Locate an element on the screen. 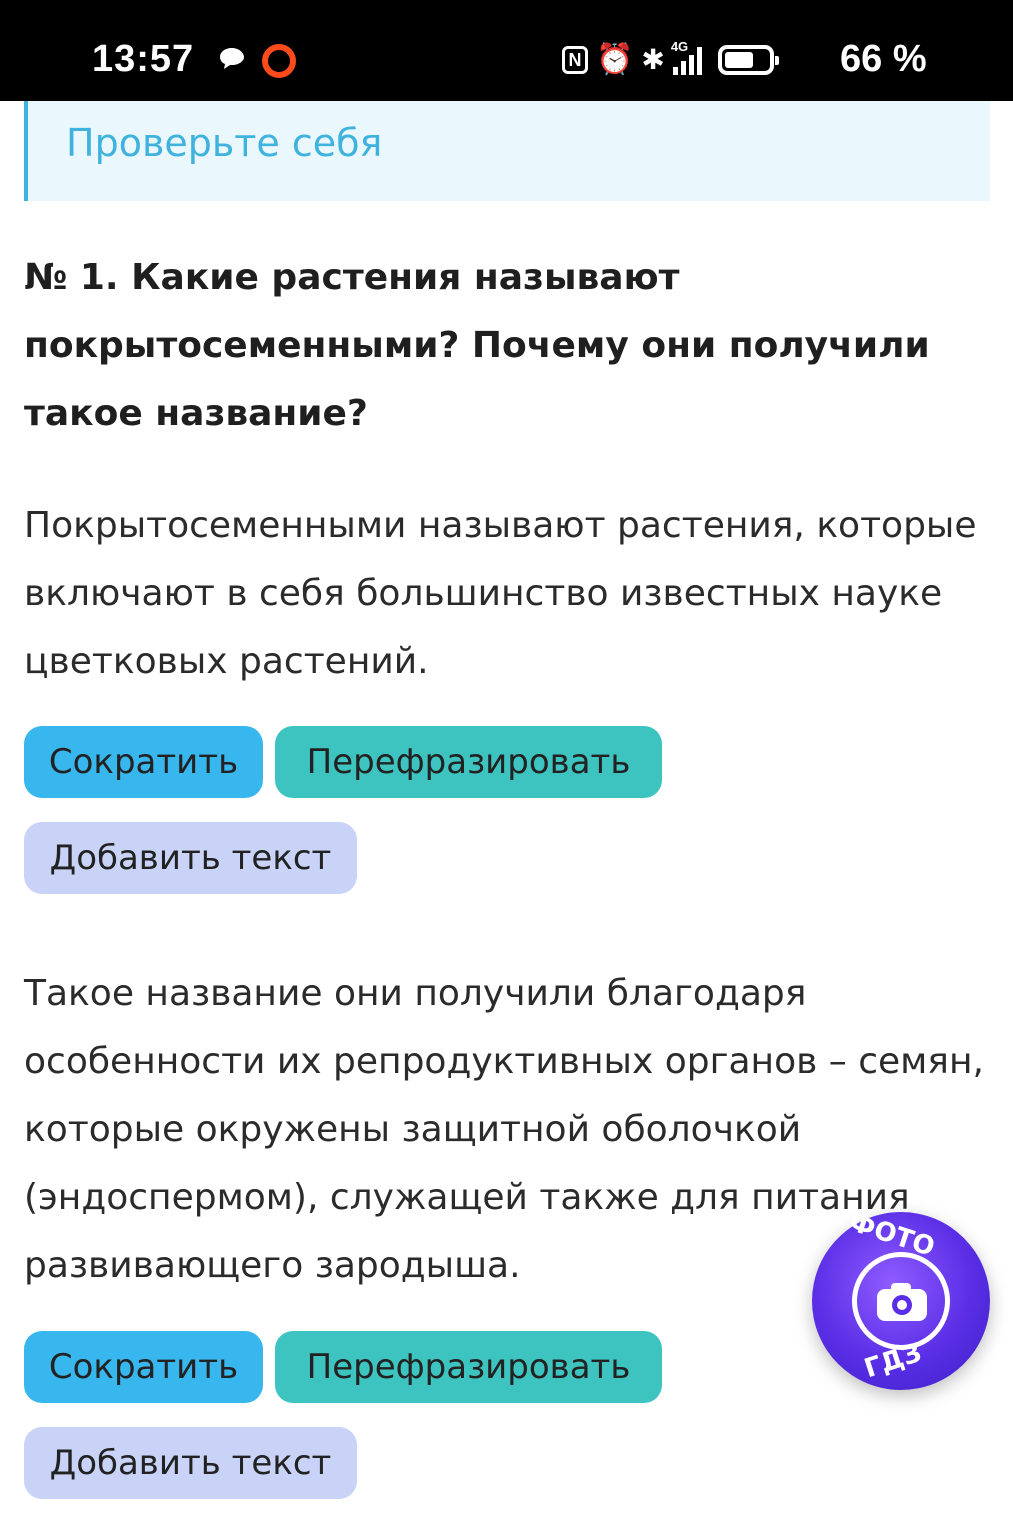  alarm-icon: ⏰ is located at coordinates (615, 59).